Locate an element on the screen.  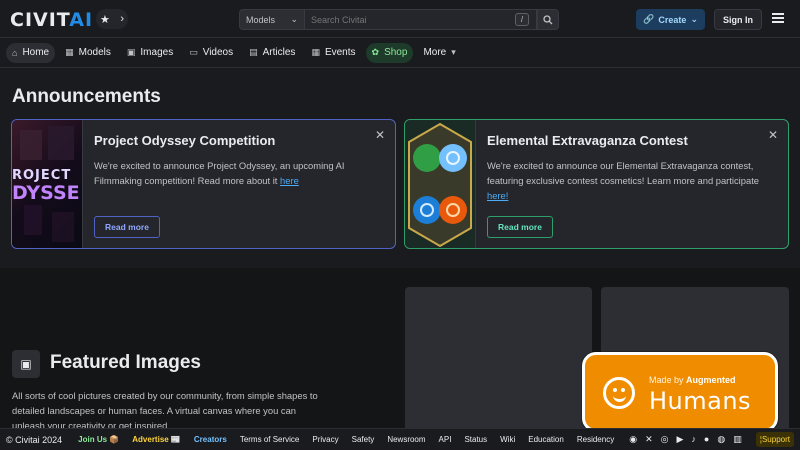
footer-link: Privacy is located at coordinates (325, 439).